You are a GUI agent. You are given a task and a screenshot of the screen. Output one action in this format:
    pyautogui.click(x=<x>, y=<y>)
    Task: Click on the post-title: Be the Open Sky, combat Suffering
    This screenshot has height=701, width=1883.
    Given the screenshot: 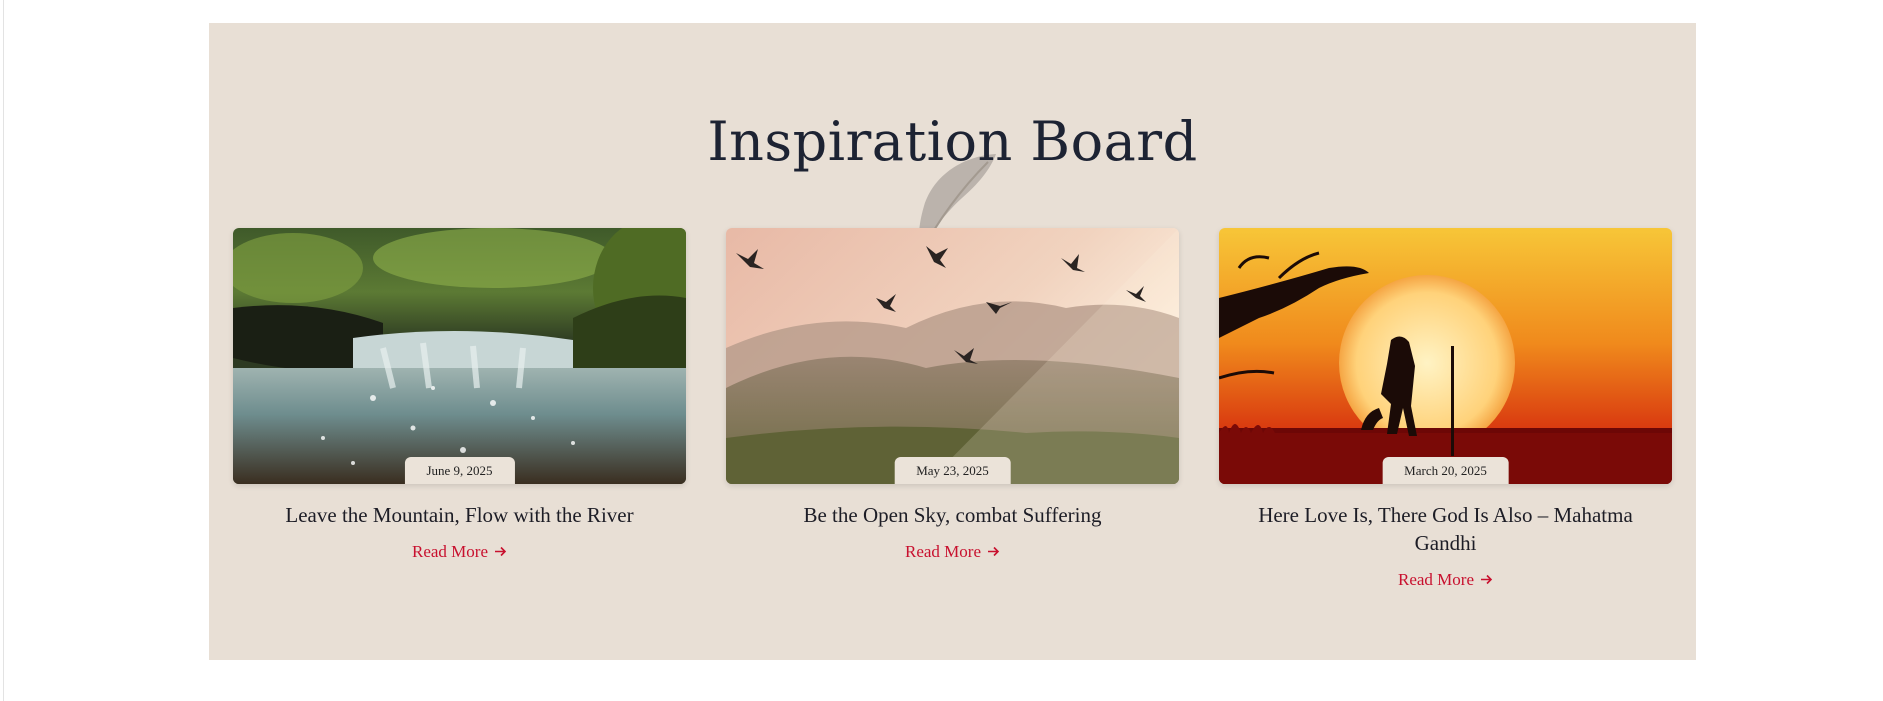 What is the action you would take?
    pyautogui.click(x=952, y=515)
    